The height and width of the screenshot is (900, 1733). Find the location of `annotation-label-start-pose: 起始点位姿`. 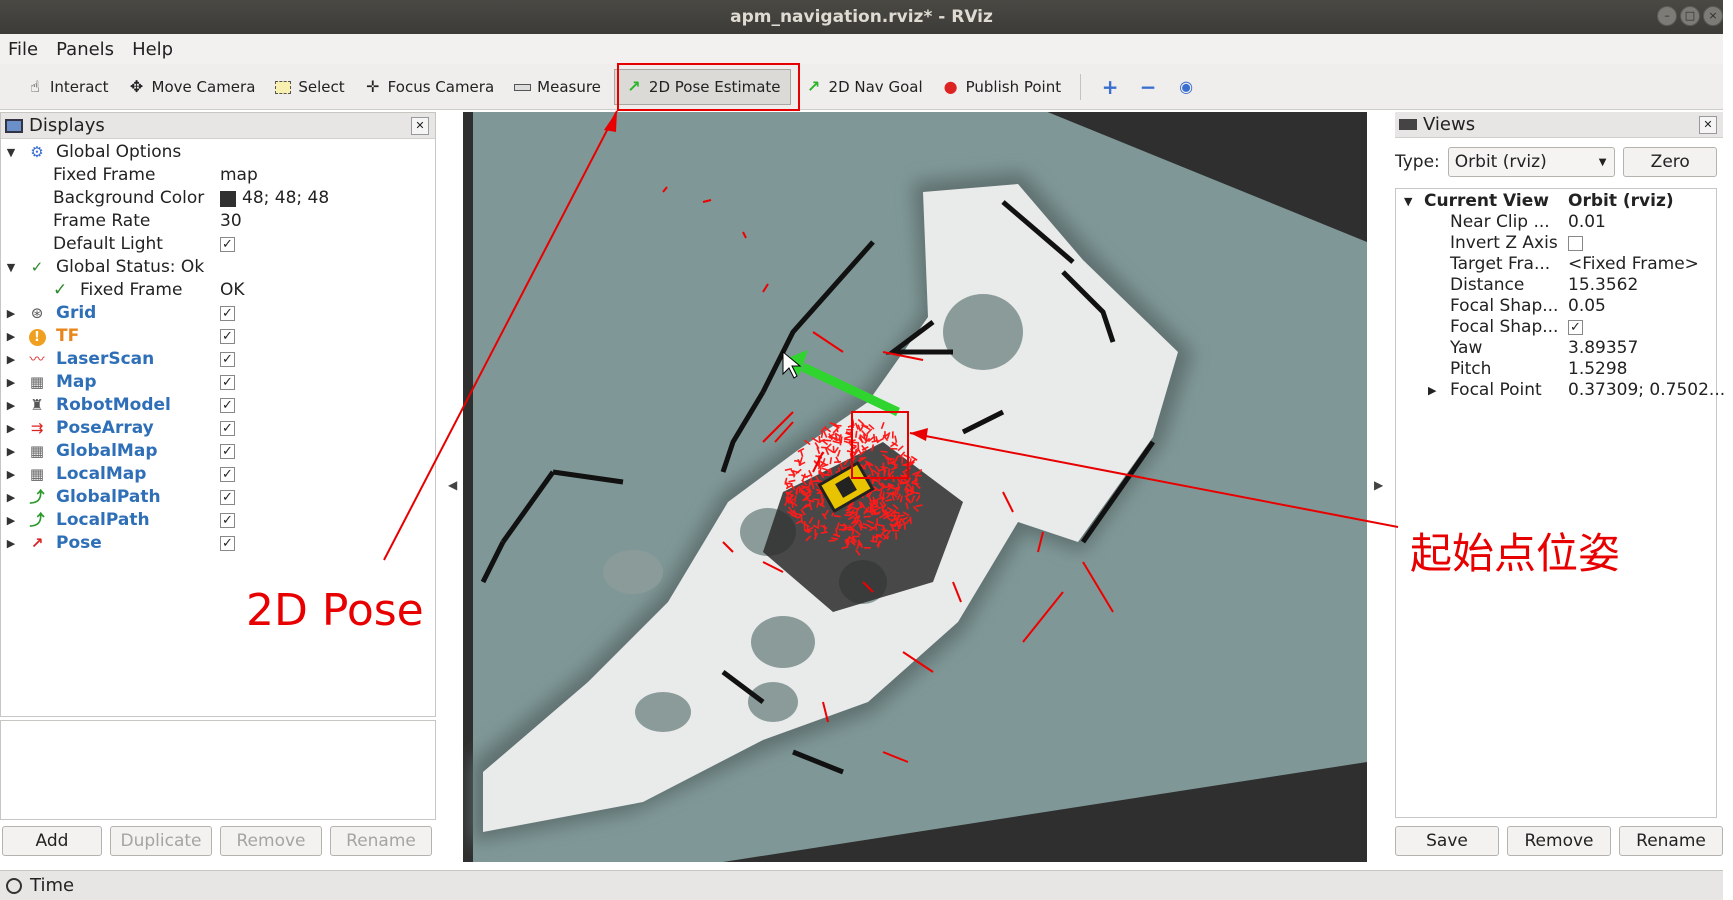

annotation-label-start-pose: 起始点位姿 is located at coordinates (1515, 553).